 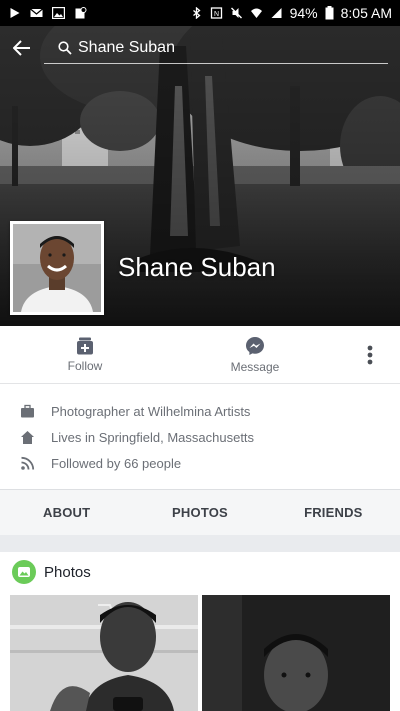 What do you see at coordinates (27, 437) in the screenshot?
I see `home-icon` at bounding box center [27, 437].